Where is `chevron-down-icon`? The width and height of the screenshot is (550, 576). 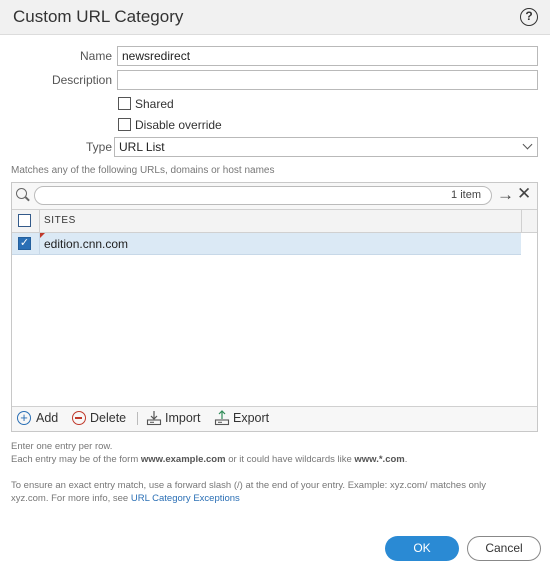
chevron-down-icon is located at coordinates (527, 144).